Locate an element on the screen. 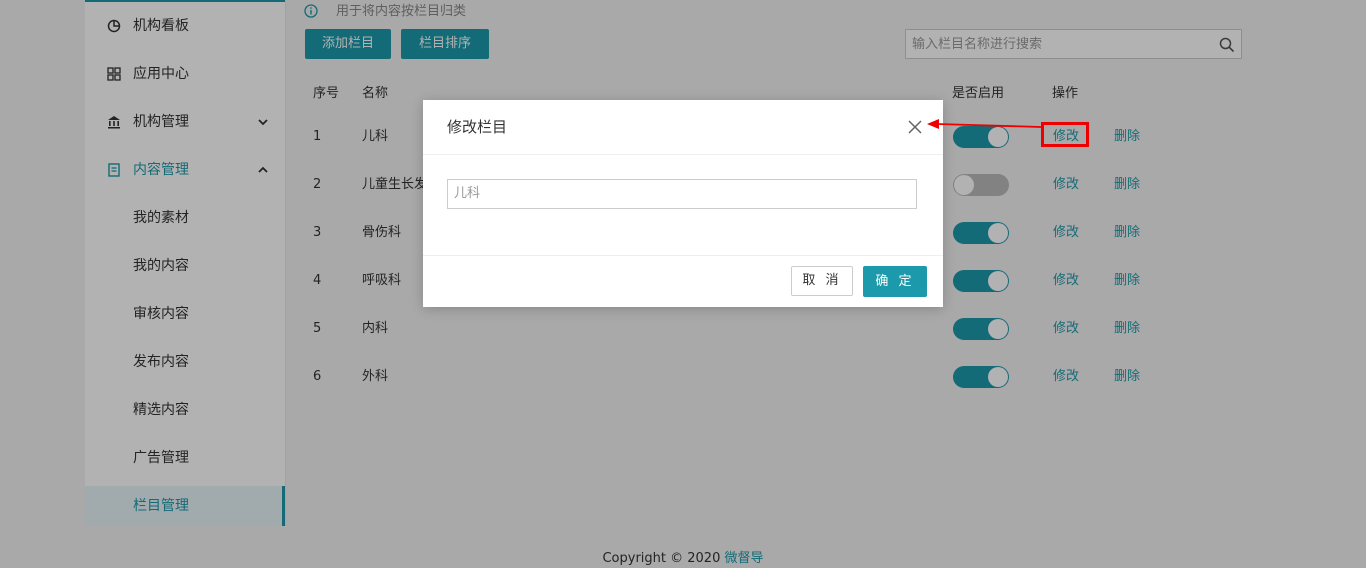 The width and height of the screenshot is (1366, 568). dialog-title: 修改栏目 is located at coordinates (477, 127).